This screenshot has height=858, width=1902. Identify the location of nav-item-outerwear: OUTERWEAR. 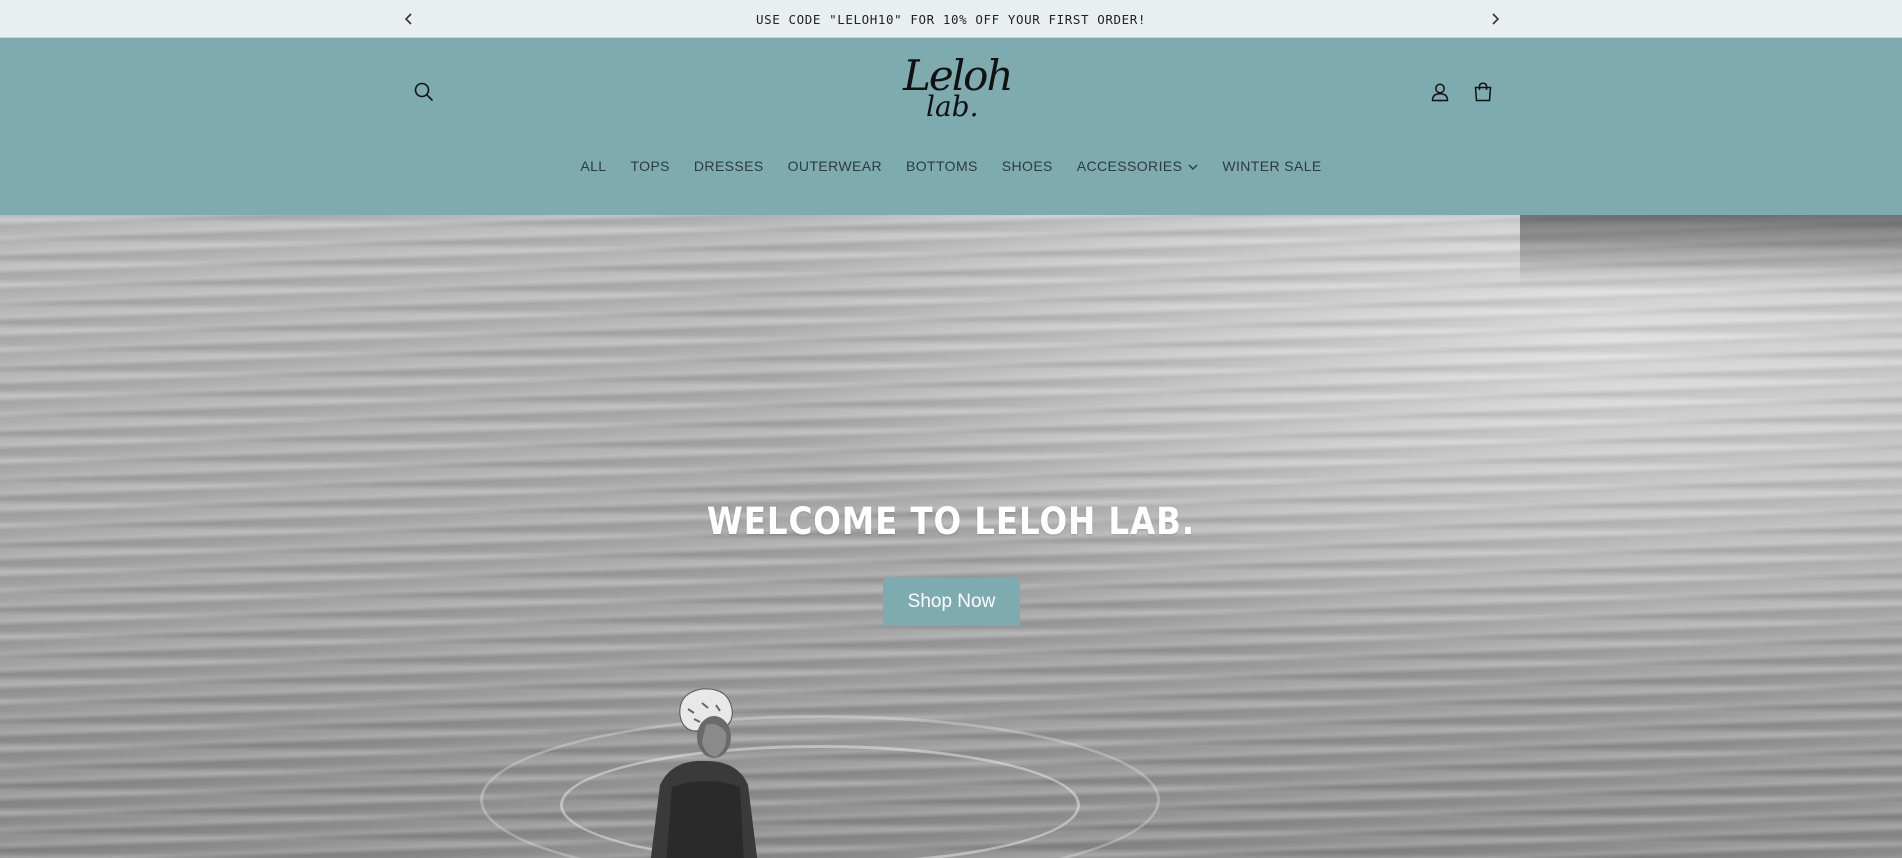
(835, 166).